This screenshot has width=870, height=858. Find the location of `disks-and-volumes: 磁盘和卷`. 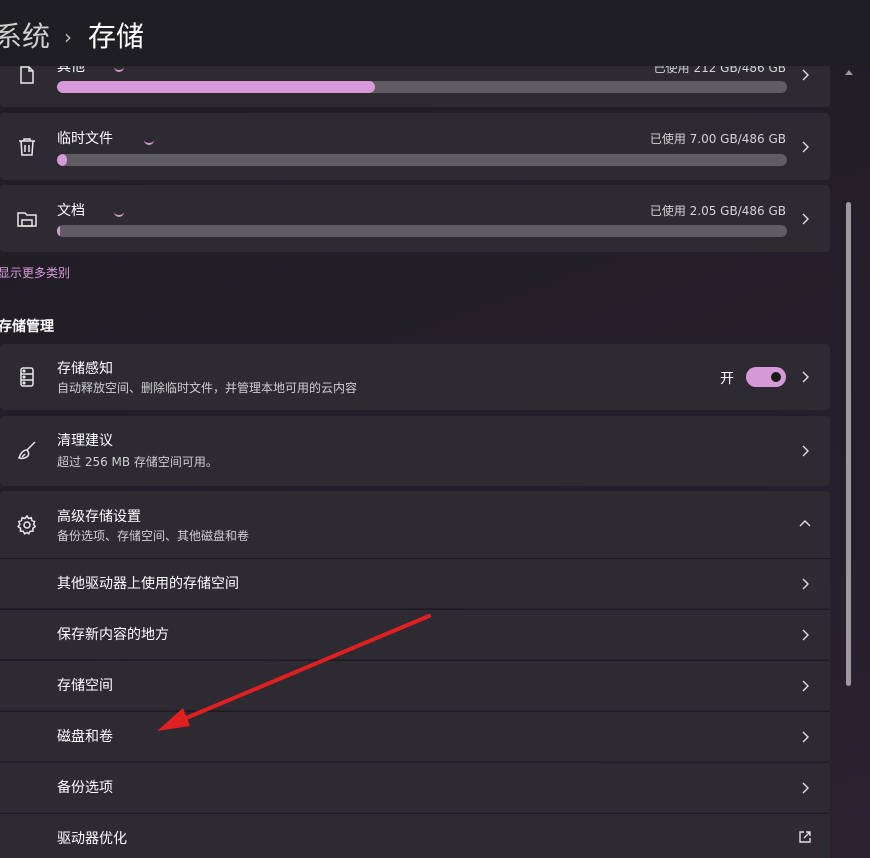

disks-and-volumes: 磁盘和卷 is located at coordinates (415, 736).